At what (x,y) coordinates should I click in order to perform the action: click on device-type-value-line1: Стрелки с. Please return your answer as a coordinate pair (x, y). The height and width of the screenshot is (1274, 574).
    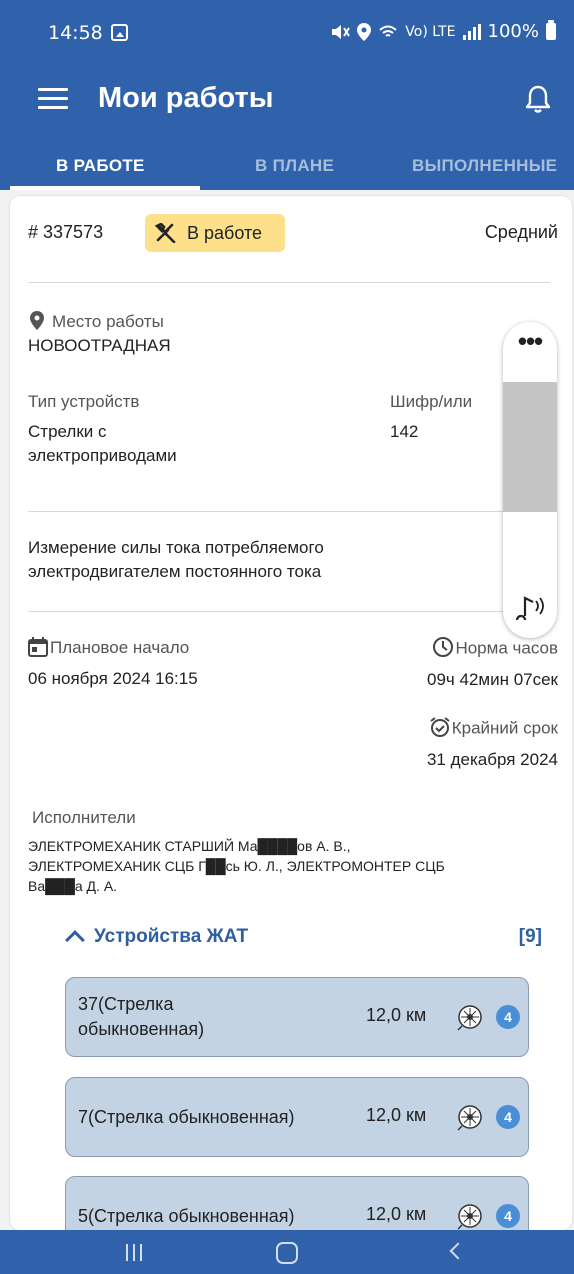
    Looking at the image, I should click on (67, 431).